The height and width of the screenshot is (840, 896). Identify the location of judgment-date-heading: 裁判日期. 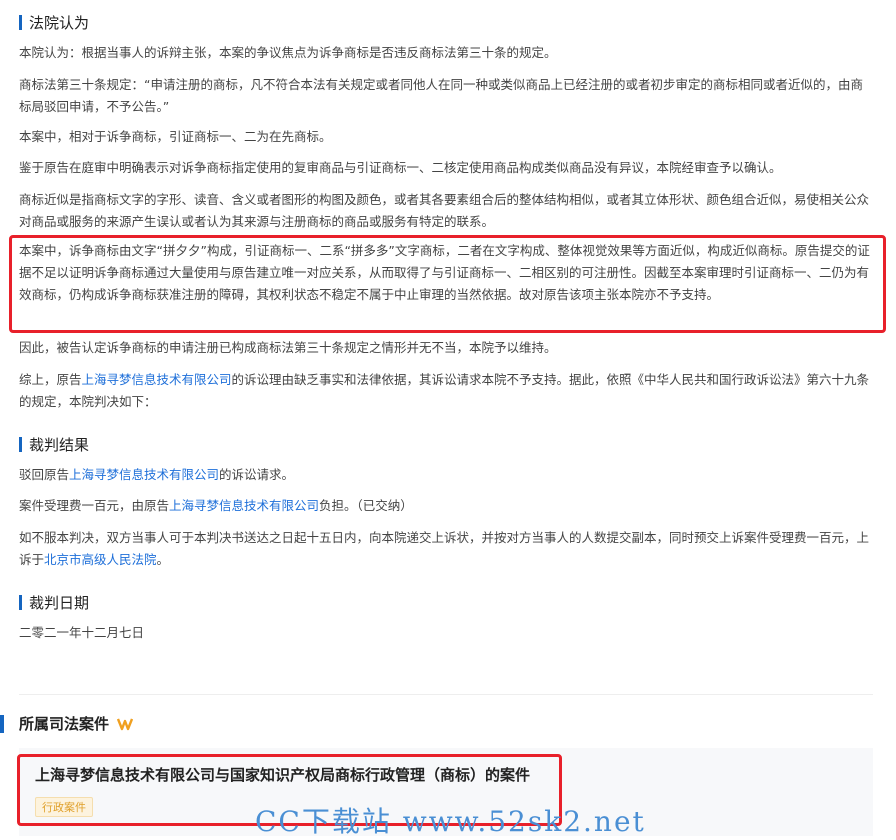
(54, 602).